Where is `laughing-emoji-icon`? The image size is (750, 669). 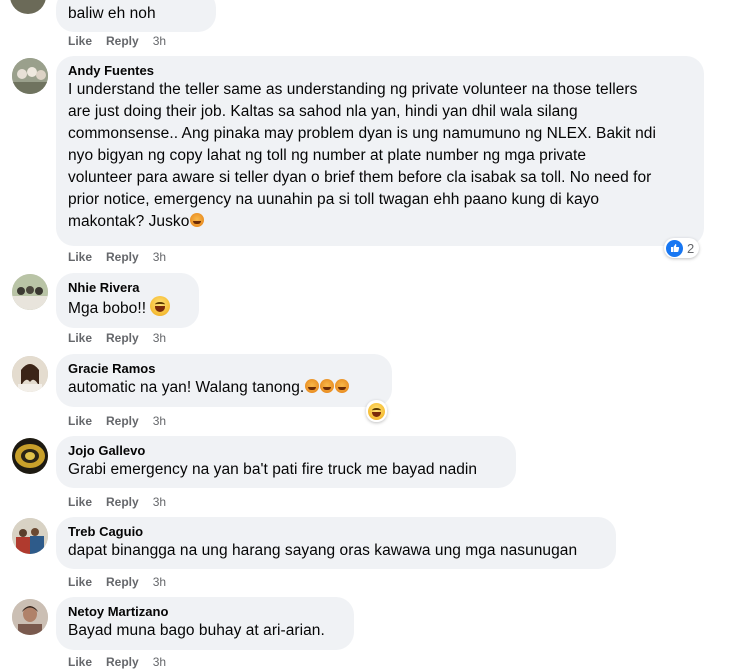
laughing-emoji-icon is located at coordinates (160, 306).